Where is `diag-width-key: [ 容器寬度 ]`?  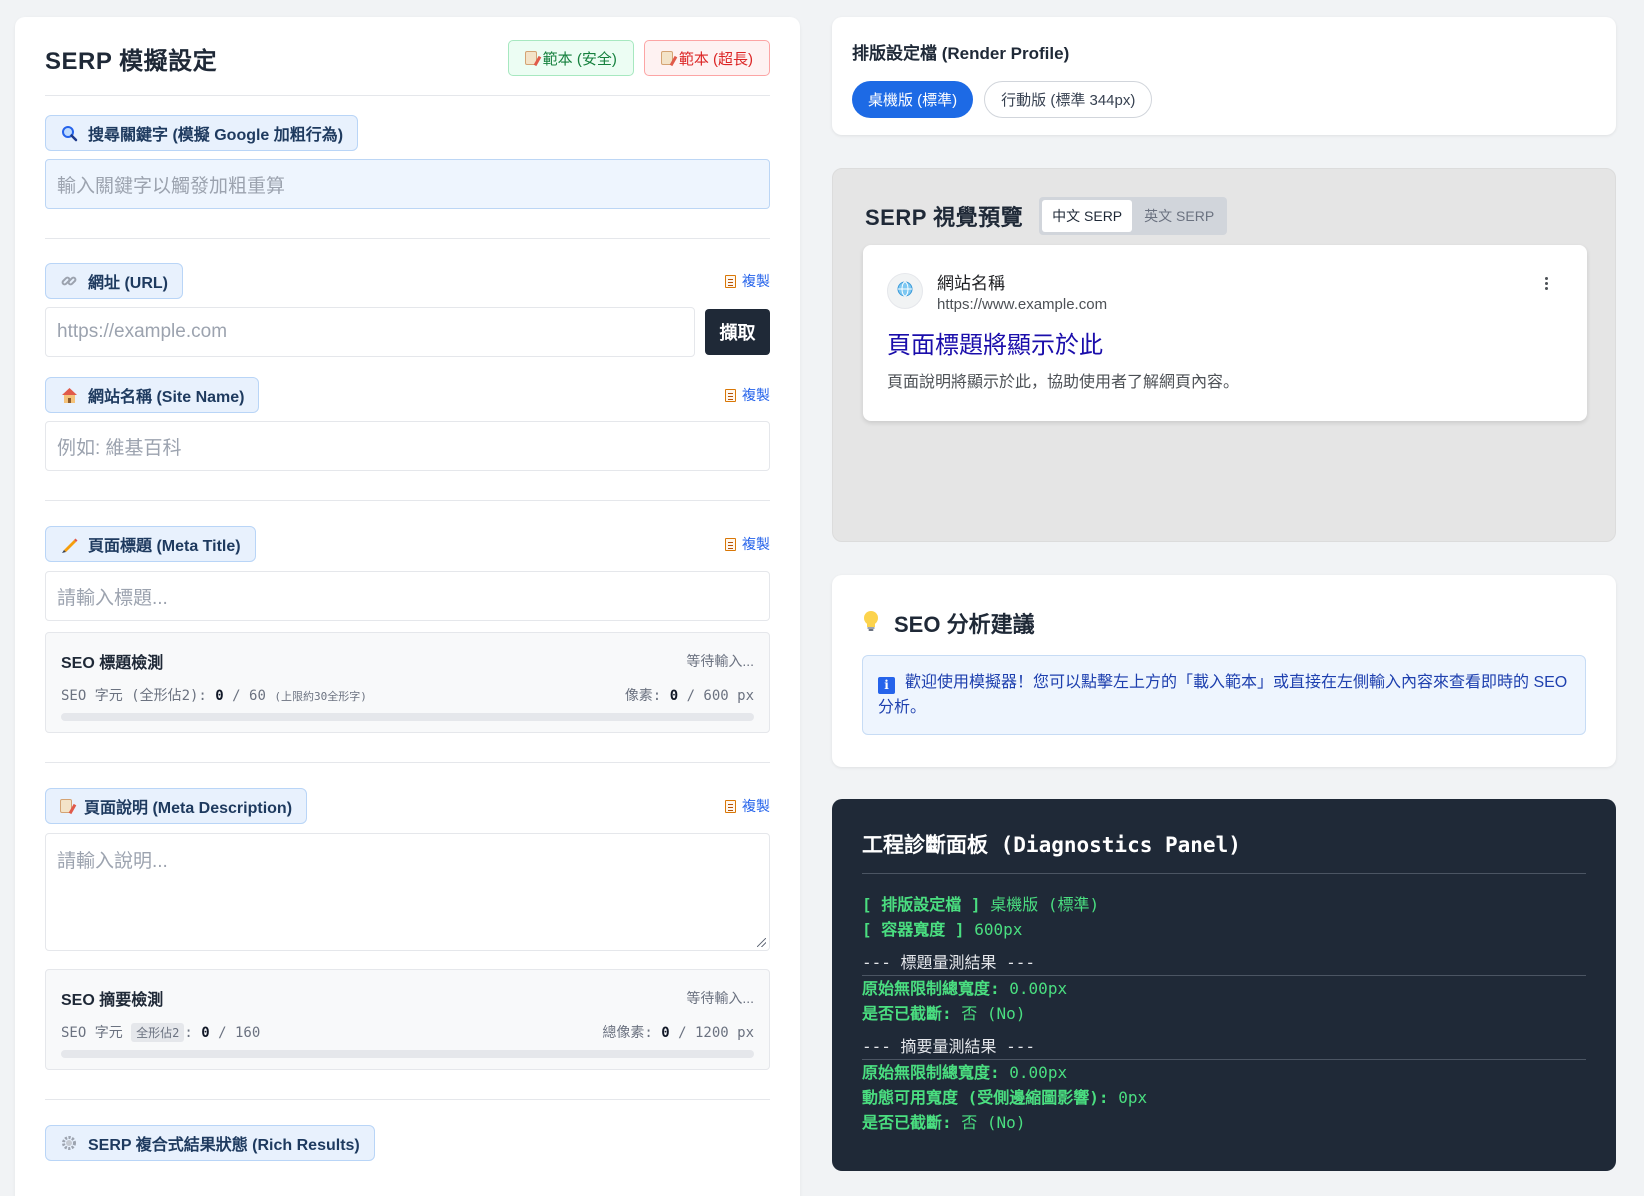
diag-width-key: [ 容器寬度 ] is located at coordinates (913, 929).